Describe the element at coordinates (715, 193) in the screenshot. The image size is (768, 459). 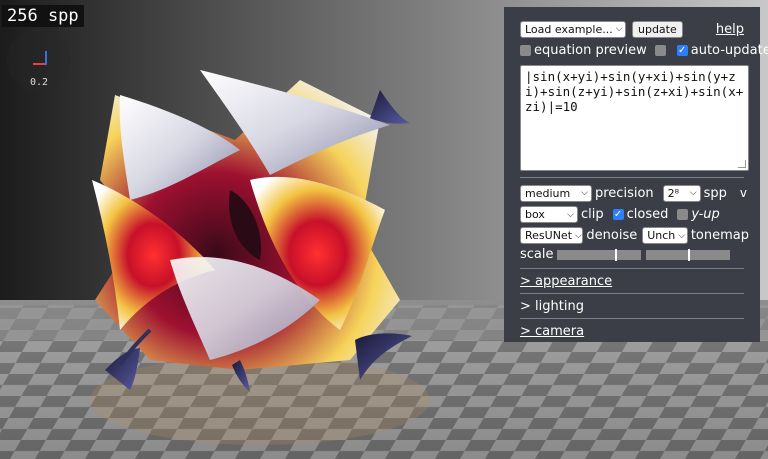
I see `spp-label: spp` at that location.